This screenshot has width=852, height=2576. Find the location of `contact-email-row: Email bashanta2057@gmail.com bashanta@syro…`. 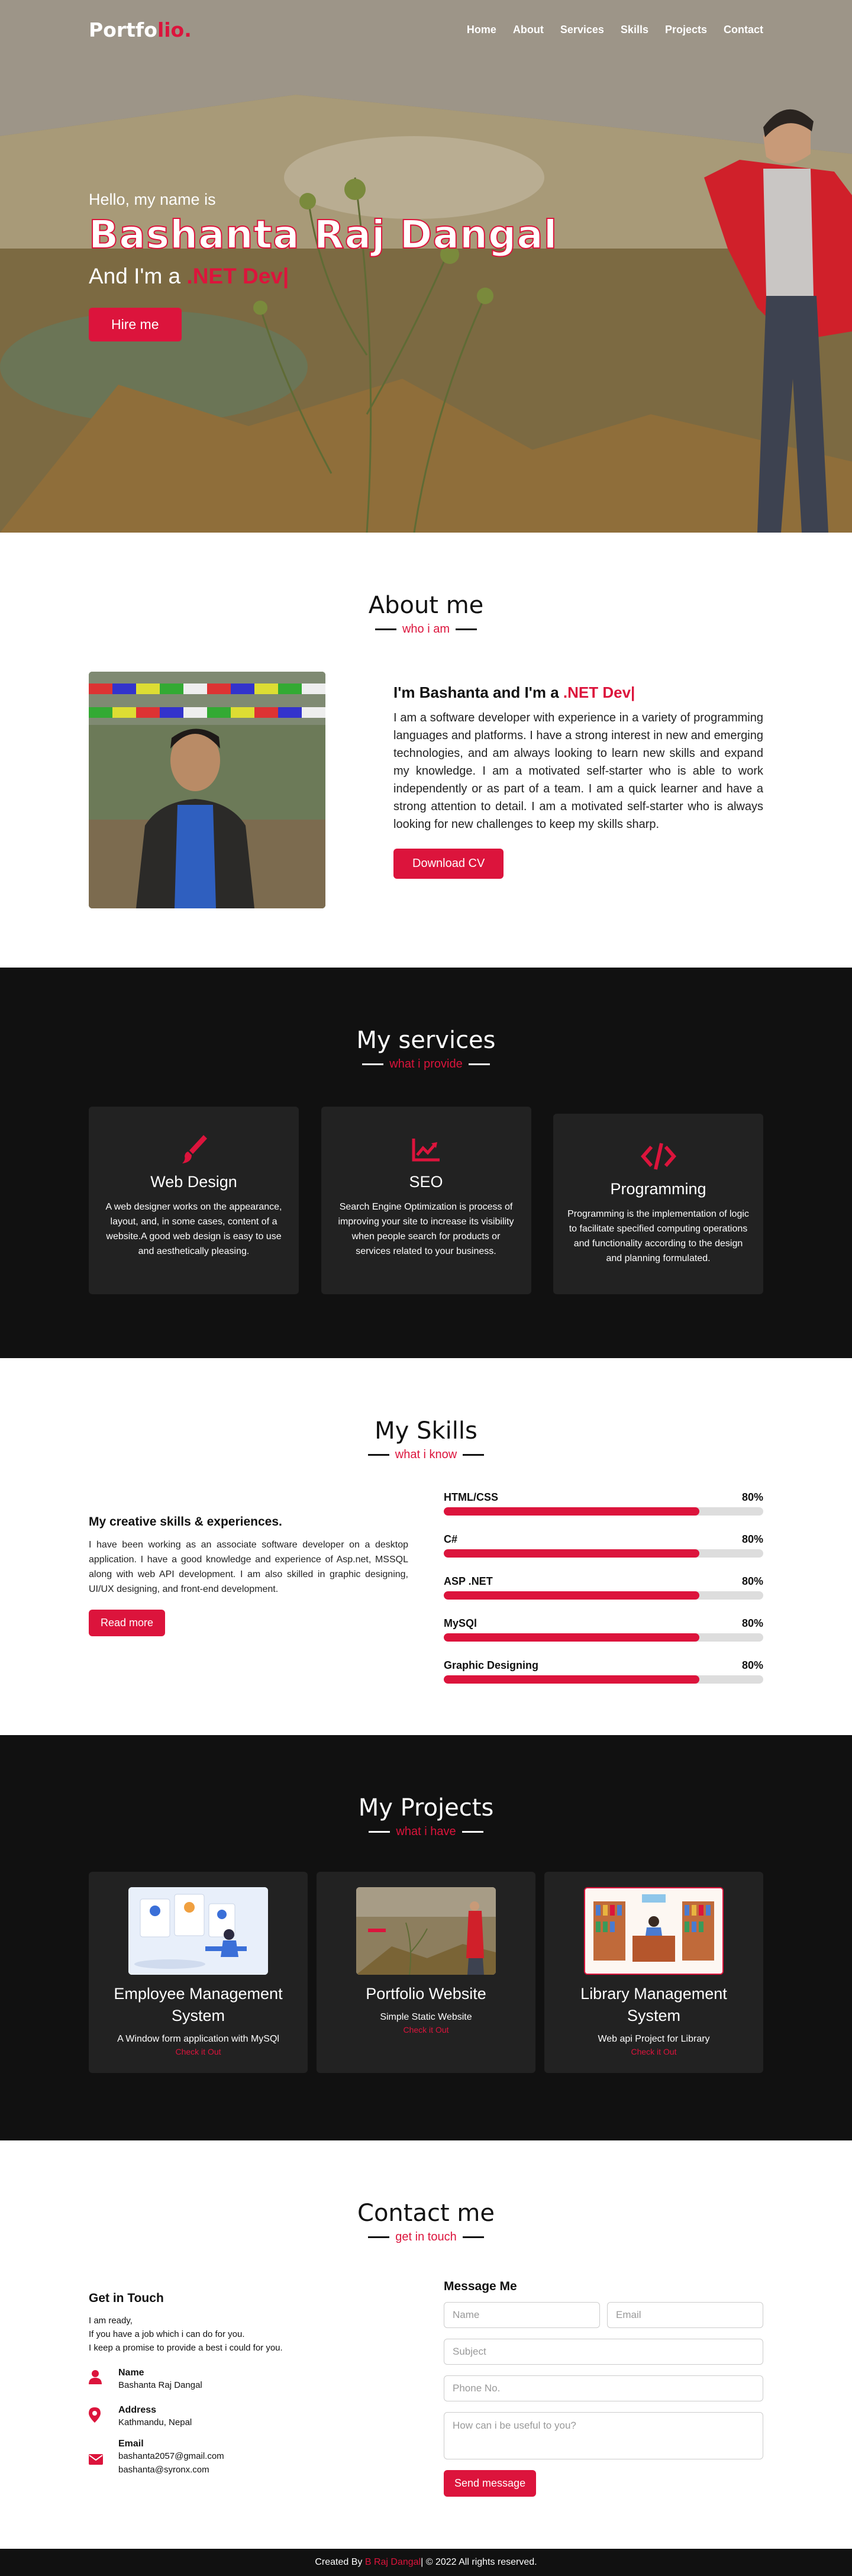

contact-email-row: Email bashanta2057@gmail.com bashanta@syro… is located at coordinates (248, 2458).